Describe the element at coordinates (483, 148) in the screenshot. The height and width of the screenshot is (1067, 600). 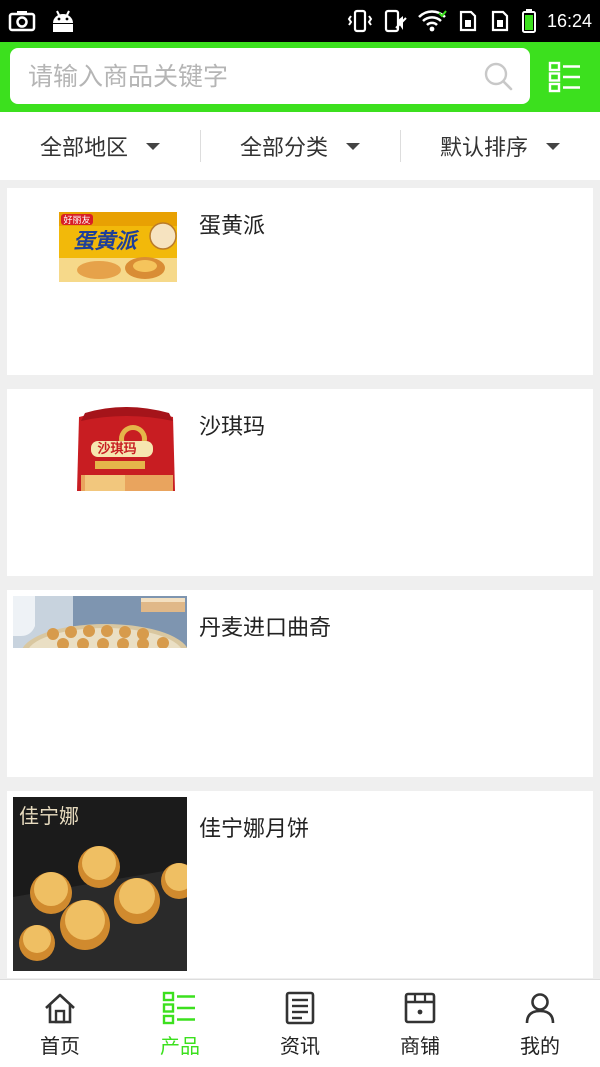
I see `filter-sort-label: 默认排序` at that location.